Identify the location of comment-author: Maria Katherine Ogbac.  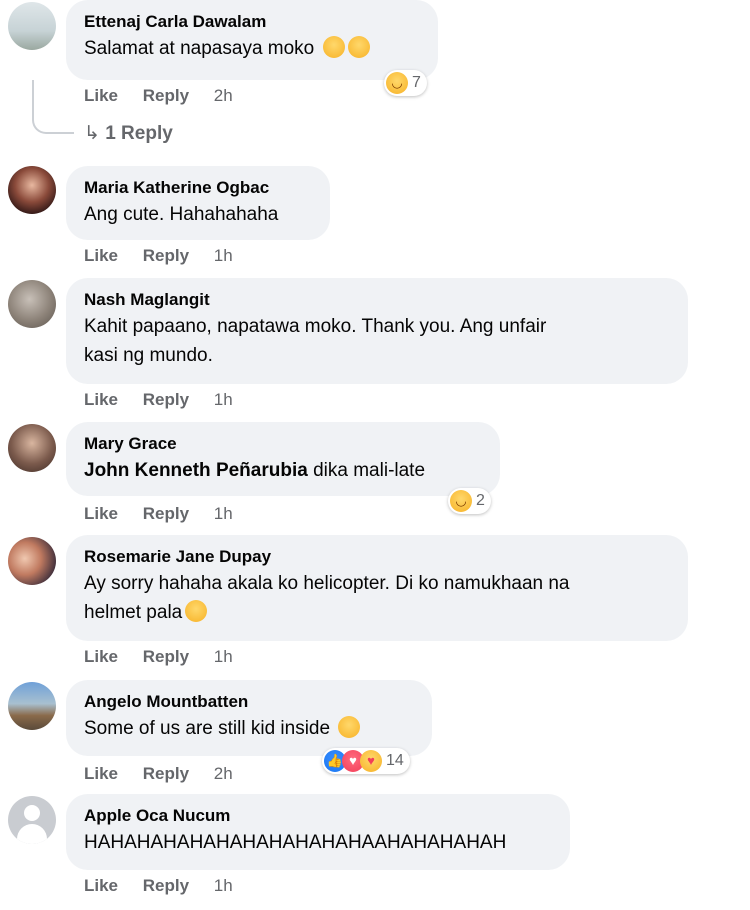
(198, 188).